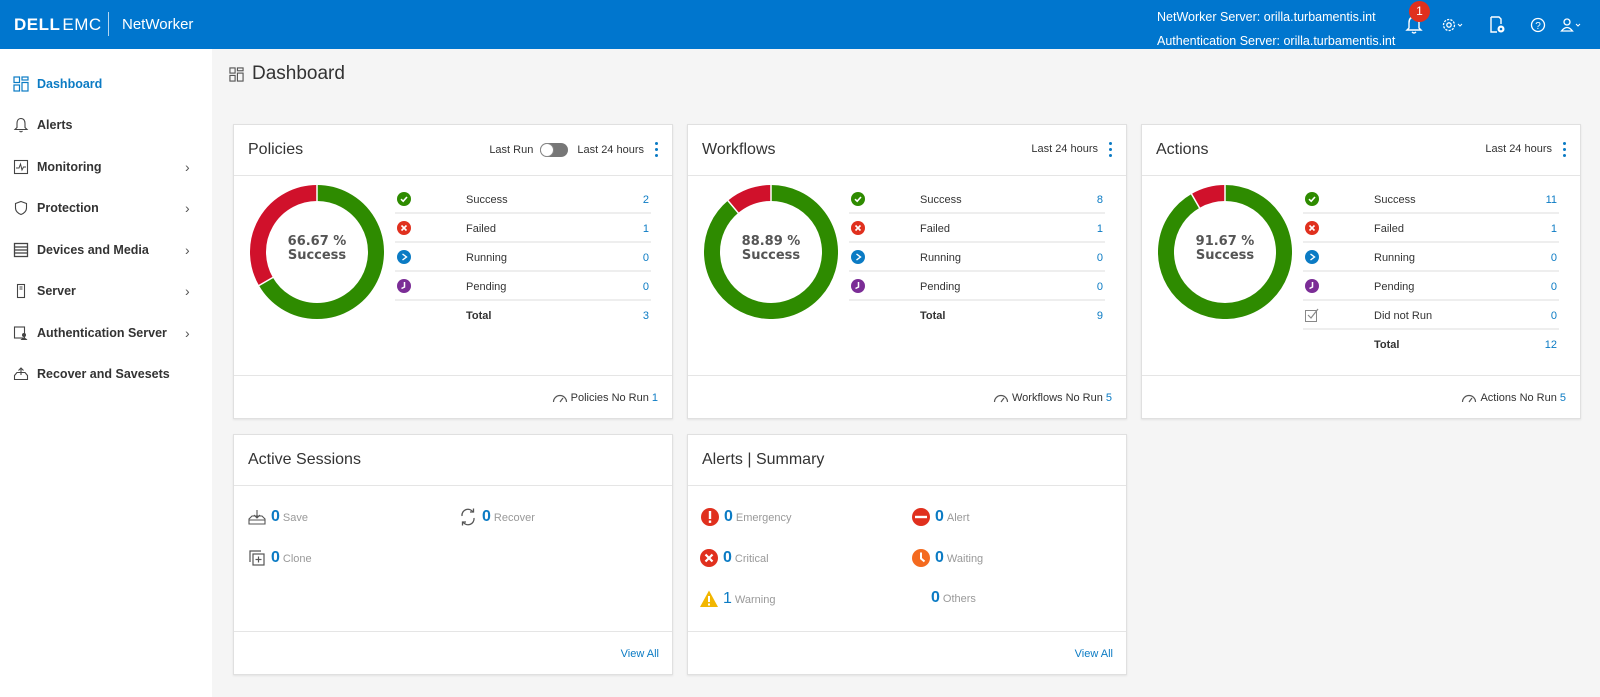 The height and width of the screenshot is (697, 1600). Describe the element at coordinates (1453, 25) in the screenshot. I see `settings-menu-button` at that location.